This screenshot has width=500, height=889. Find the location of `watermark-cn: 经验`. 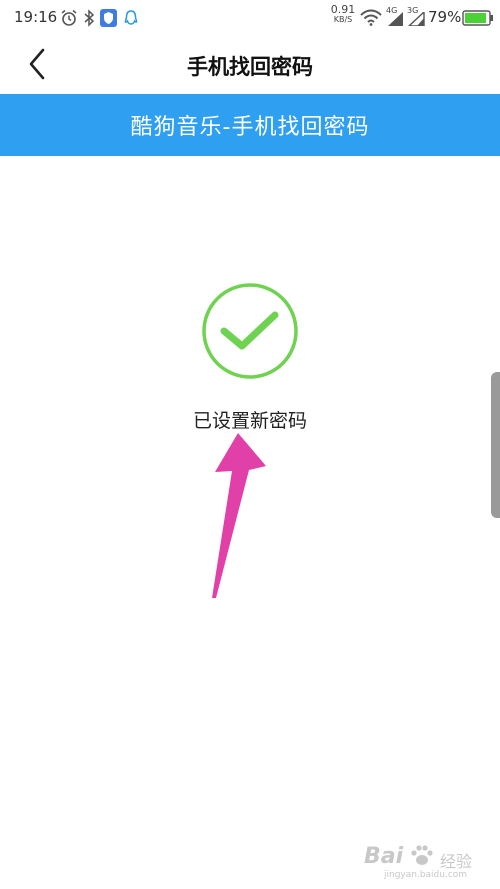

watermark-cn: 经验 is located at coordinates (456, 861).